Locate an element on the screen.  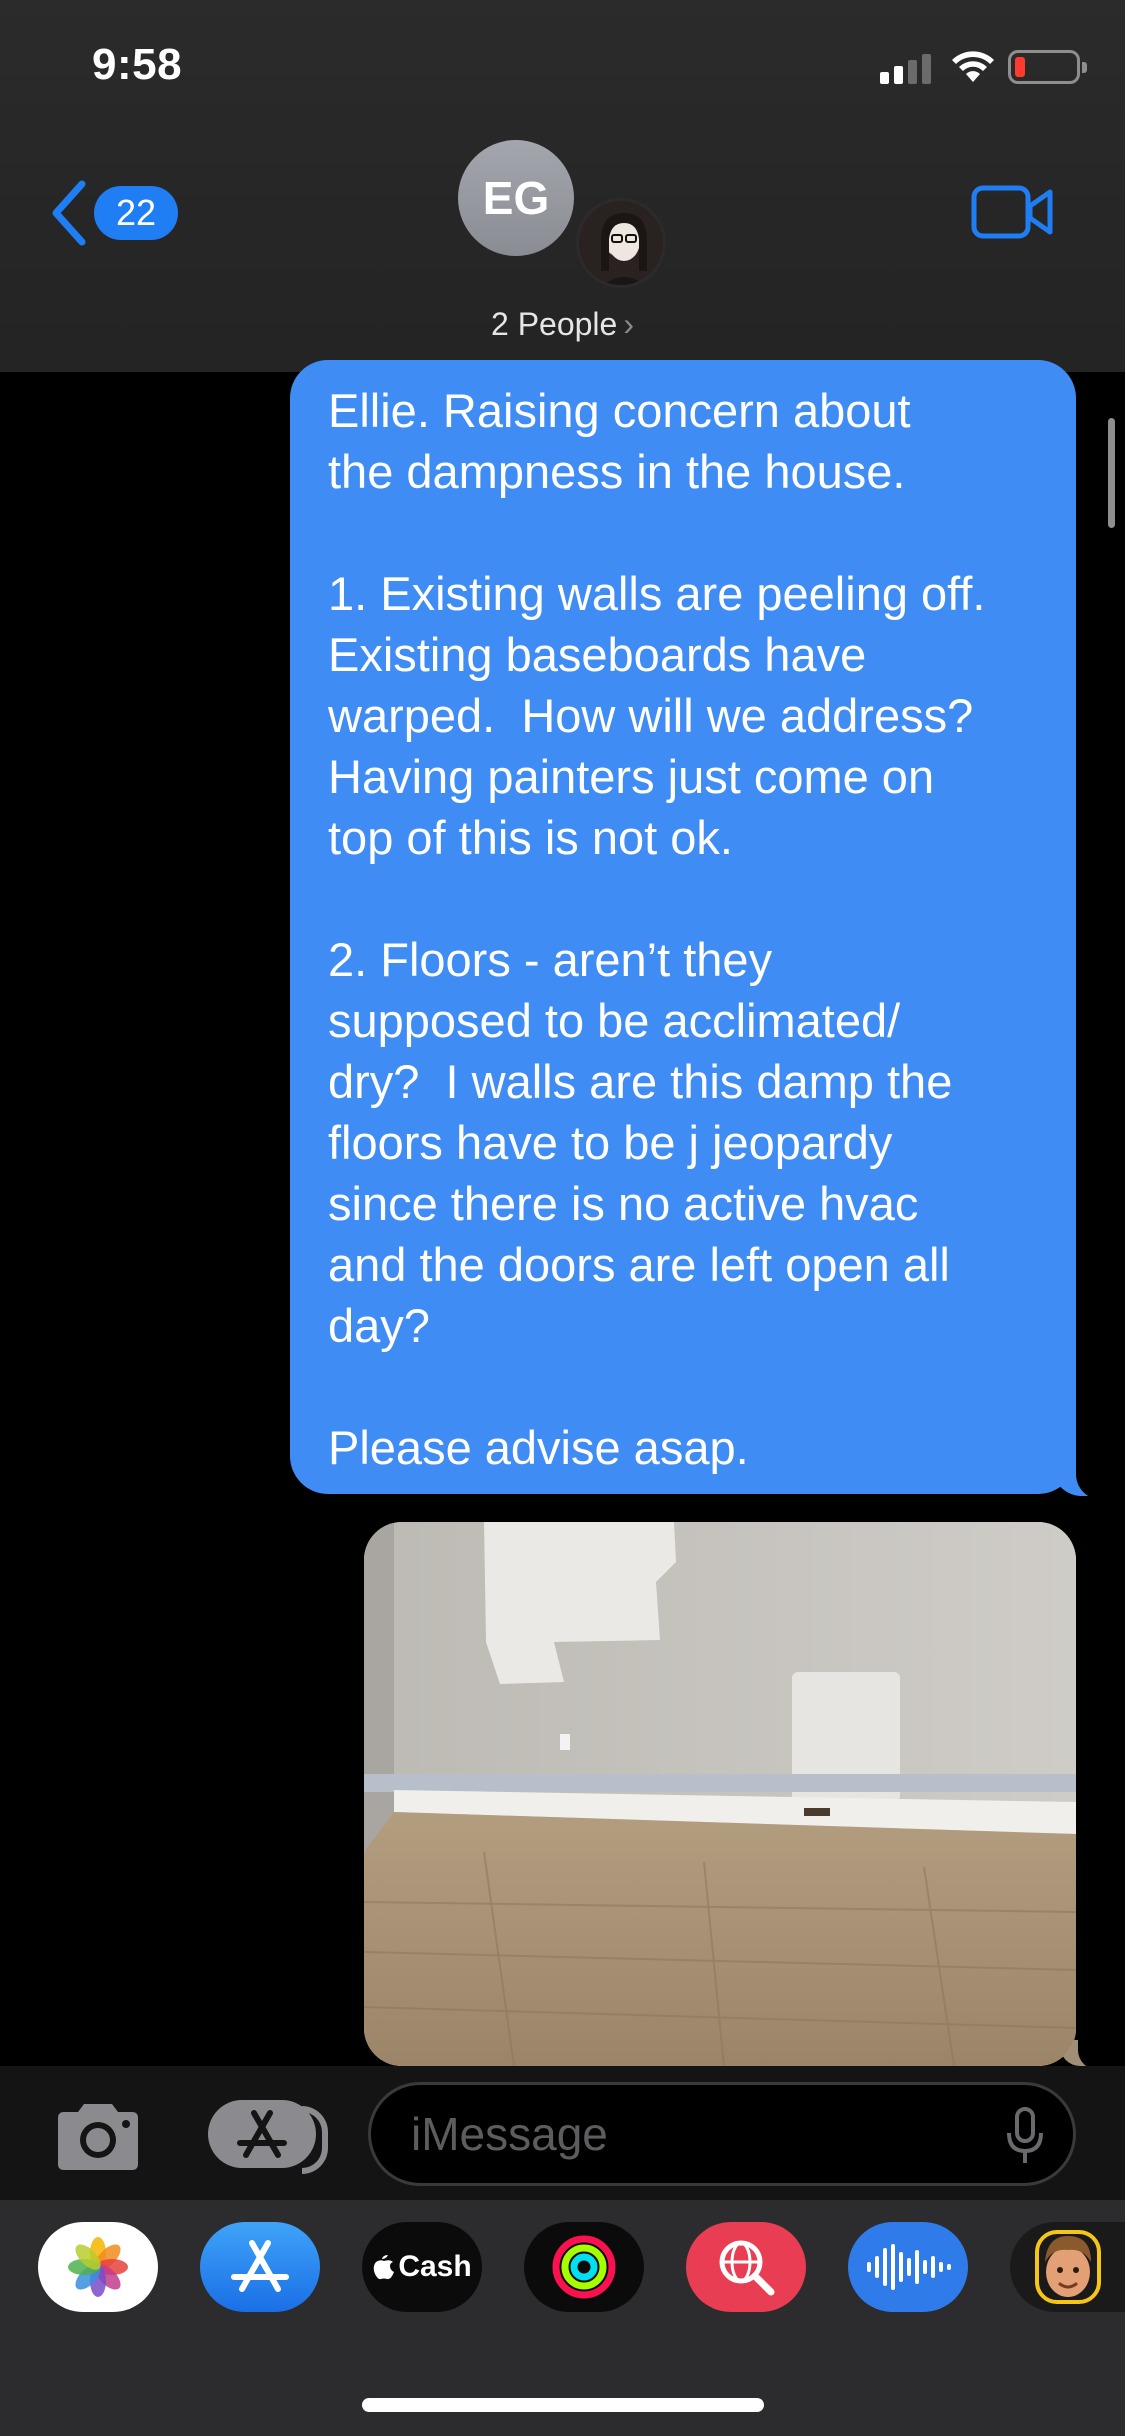
web-images-button is located at coordinates (746, 2267).